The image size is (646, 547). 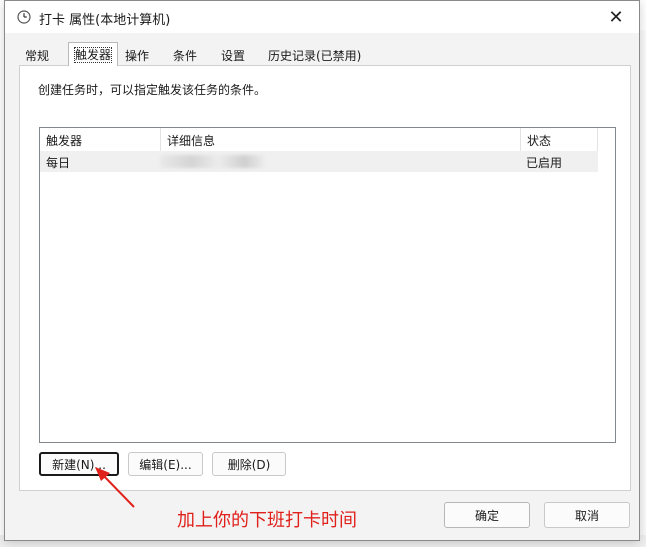 I want to click on clock-icon, so click(x=24, y=17).